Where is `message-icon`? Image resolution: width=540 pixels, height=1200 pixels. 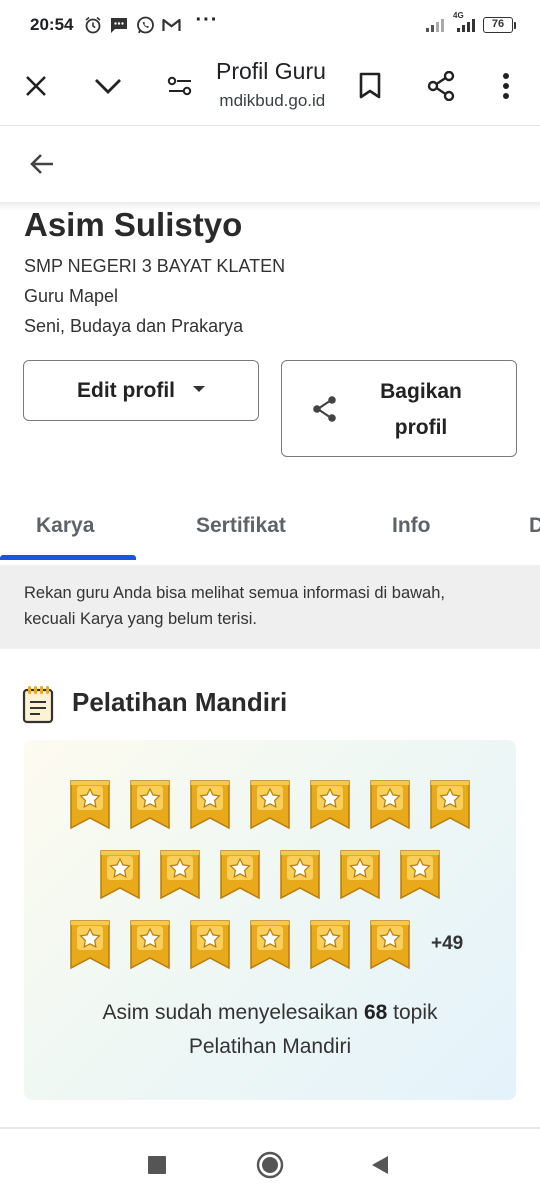
message-icon is located at coordinates (119, 25).